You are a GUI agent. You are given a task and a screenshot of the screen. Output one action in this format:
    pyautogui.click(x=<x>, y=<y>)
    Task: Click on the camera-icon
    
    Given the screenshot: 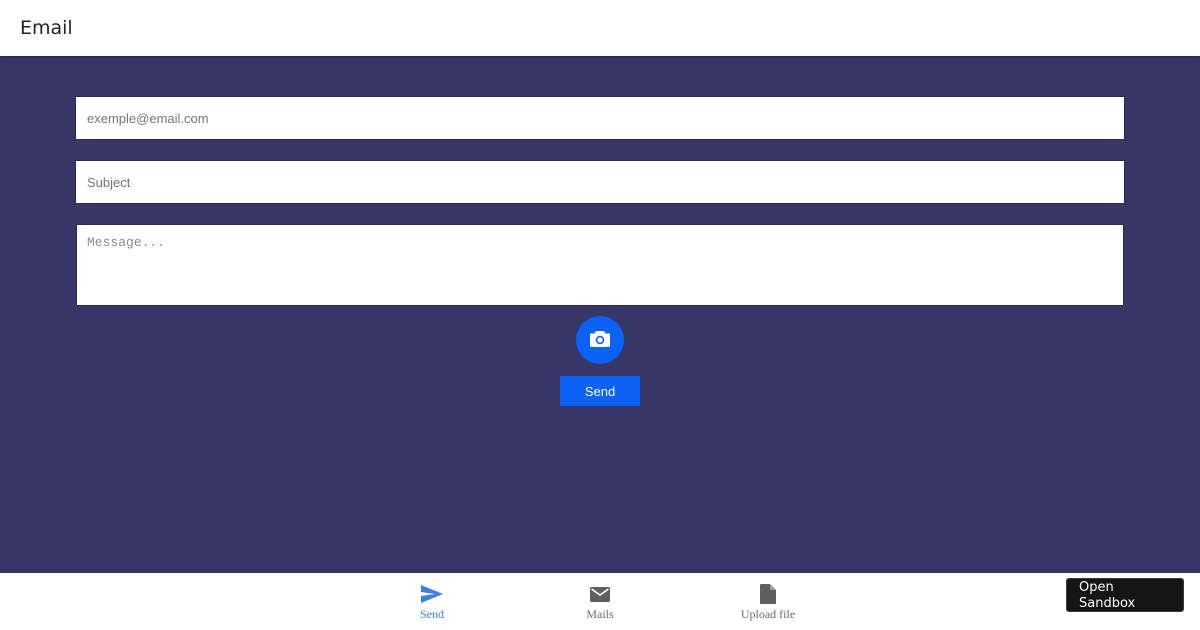 What is the action you would take?
    pyautogui.click(x=600, y=340)
    